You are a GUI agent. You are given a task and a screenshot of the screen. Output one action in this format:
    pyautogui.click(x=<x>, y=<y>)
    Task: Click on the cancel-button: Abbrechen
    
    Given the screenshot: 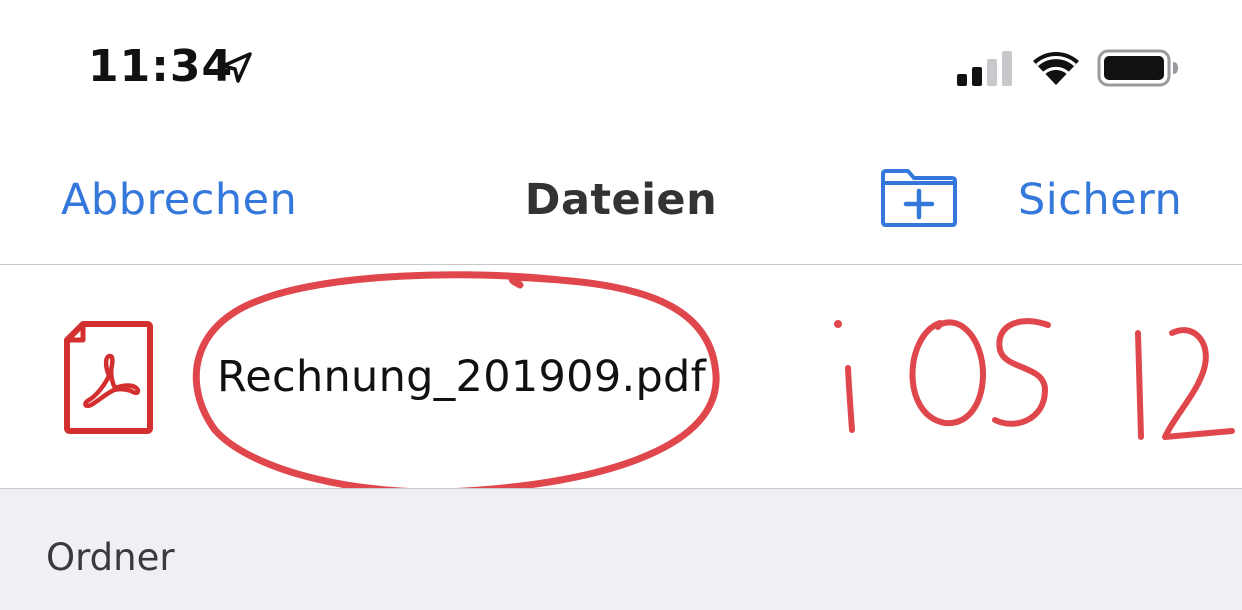 What is the action you would take?
    pyautogui.click(x=179, y=200)
    